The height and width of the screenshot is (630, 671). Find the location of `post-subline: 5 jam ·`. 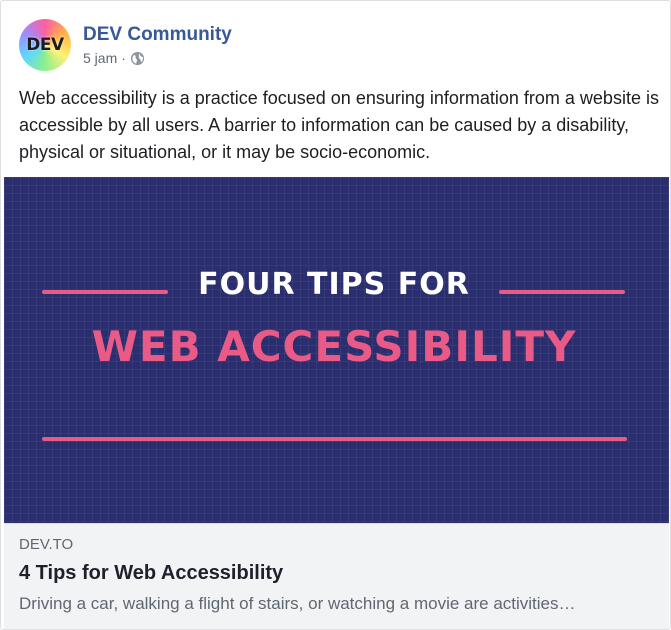

post-subline: 5 jam · is located at coordinates (157, 58).